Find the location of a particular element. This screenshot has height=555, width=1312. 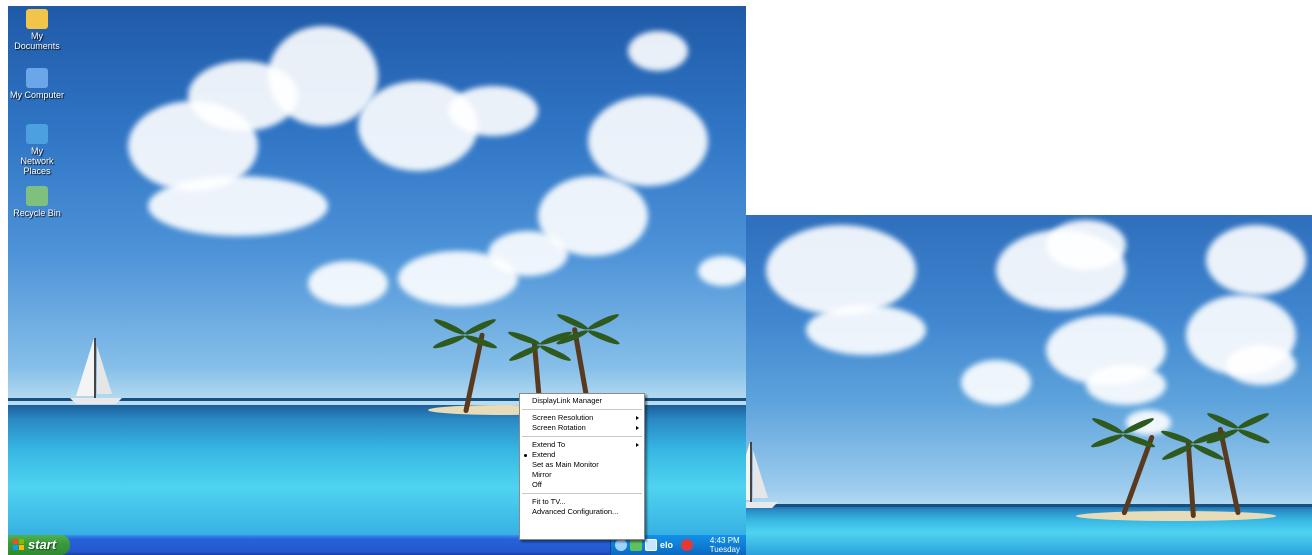

desktop-icon-label: My Documents is located at coordinates (37, 41).